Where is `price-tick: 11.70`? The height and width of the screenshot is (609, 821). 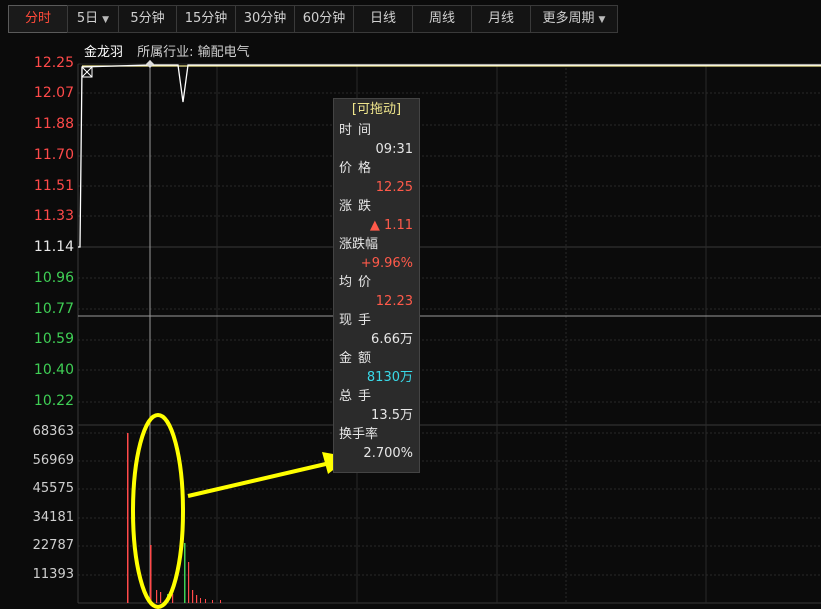 price-tick: 11.70 is located at coordinates (53, 155).